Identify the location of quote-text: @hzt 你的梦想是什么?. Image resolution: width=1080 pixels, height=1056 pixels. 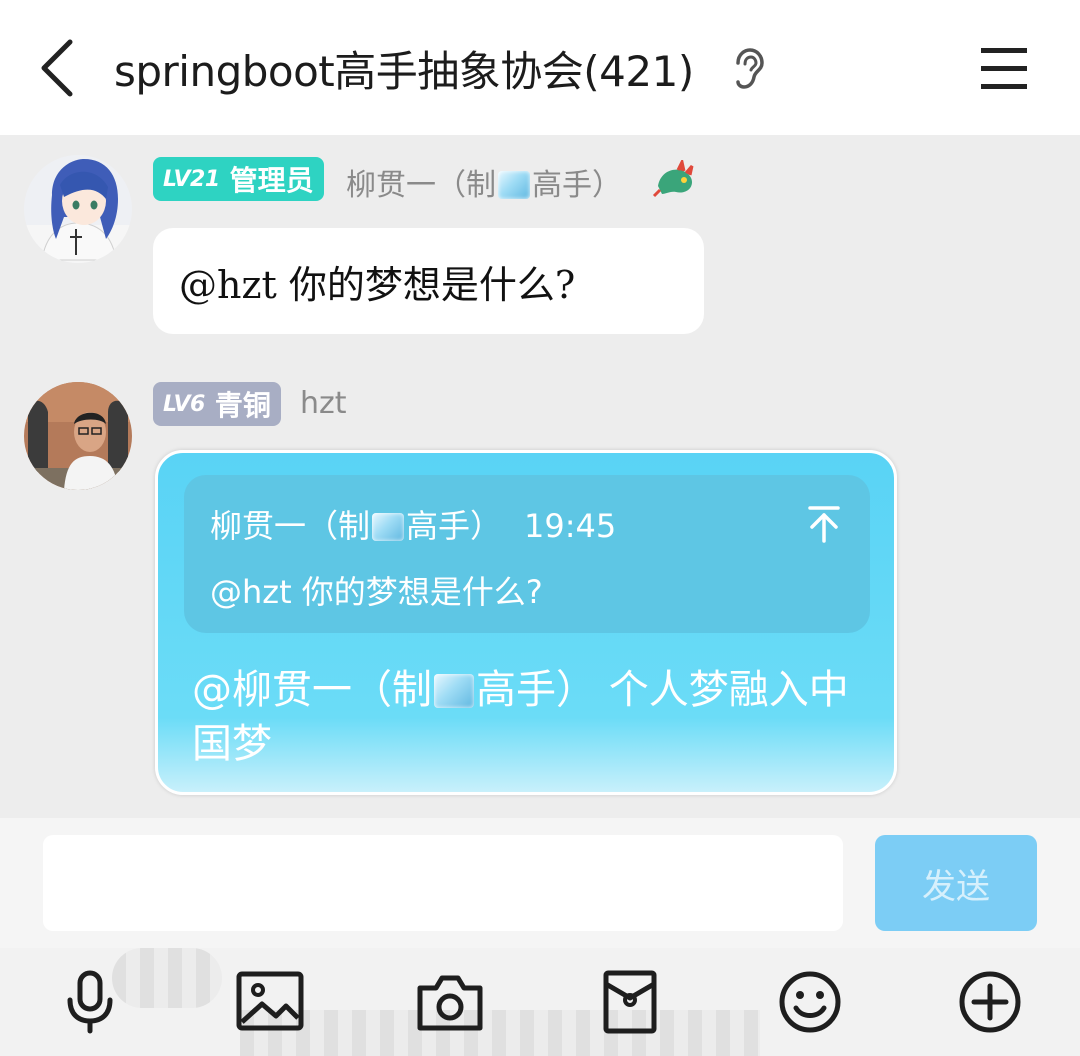
(376, 592).